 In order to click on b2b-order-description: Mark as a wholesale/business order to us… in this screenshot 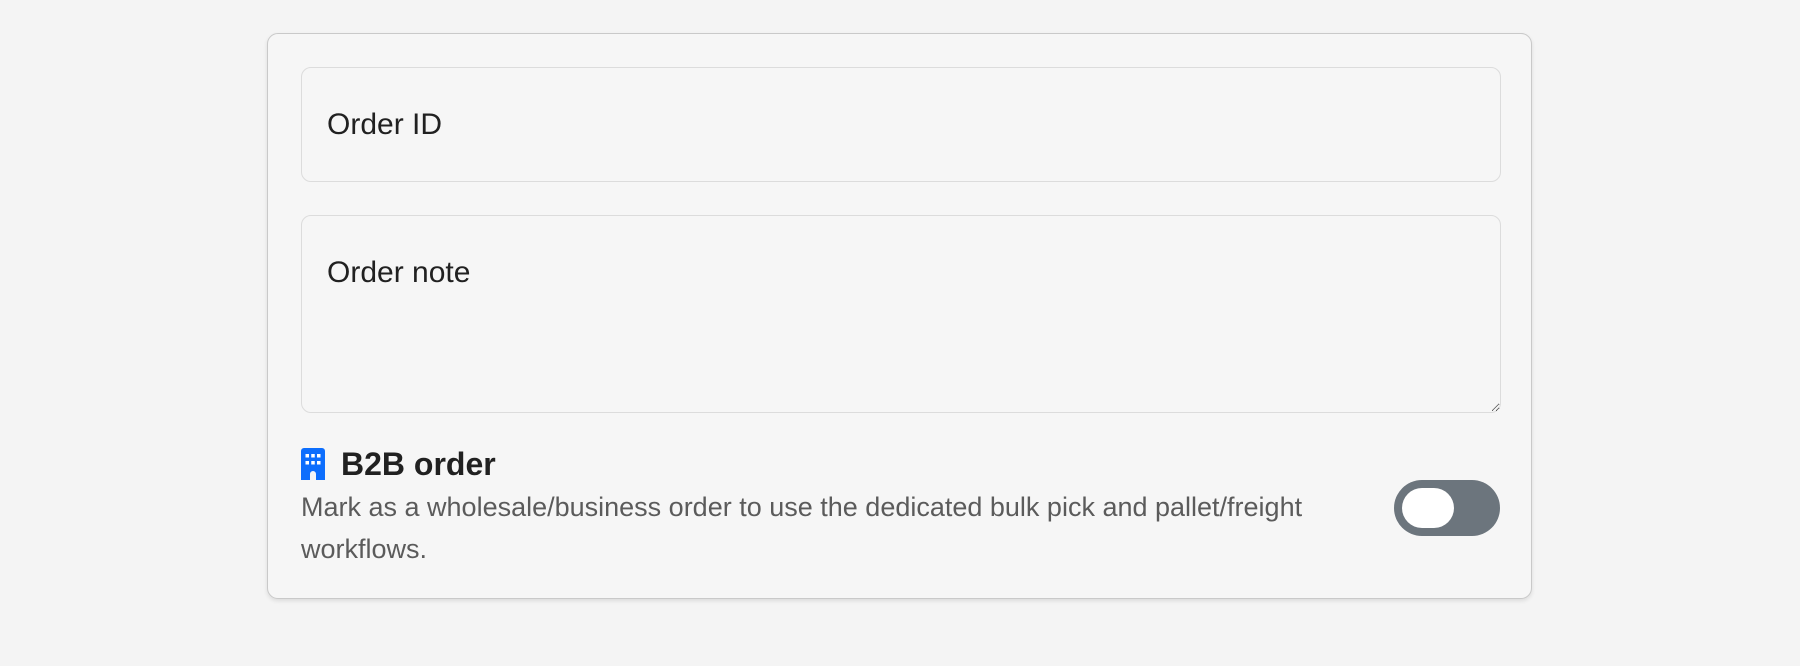, I will do `click(802, 528)`.